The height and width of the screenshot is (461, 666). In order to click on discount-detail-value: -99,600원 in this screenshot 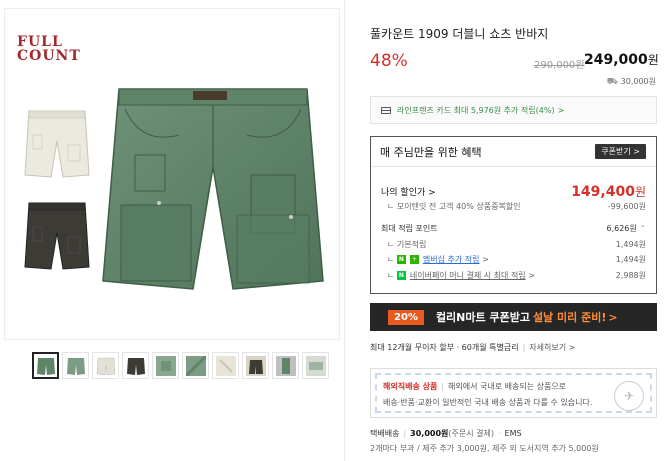, I will do `click(626, 206)`.